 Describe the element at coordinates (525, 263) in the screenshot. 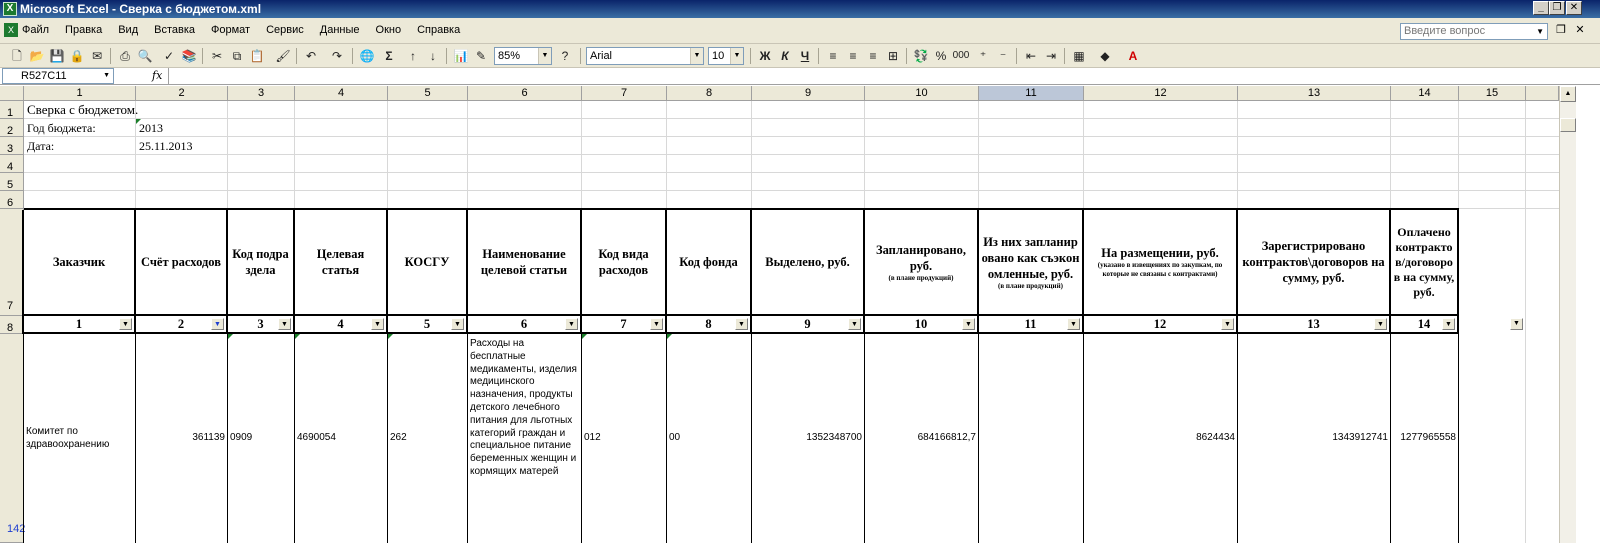

I see `header-article-name: Наименование целевой статьи` at that location.